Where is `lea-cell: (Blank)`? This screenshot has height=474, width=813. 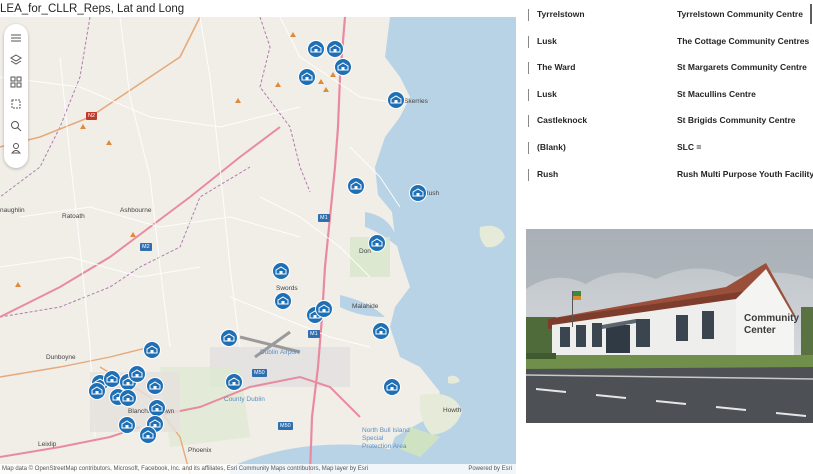
lea-cell: (Blank) is located at coordinates (551, 147).